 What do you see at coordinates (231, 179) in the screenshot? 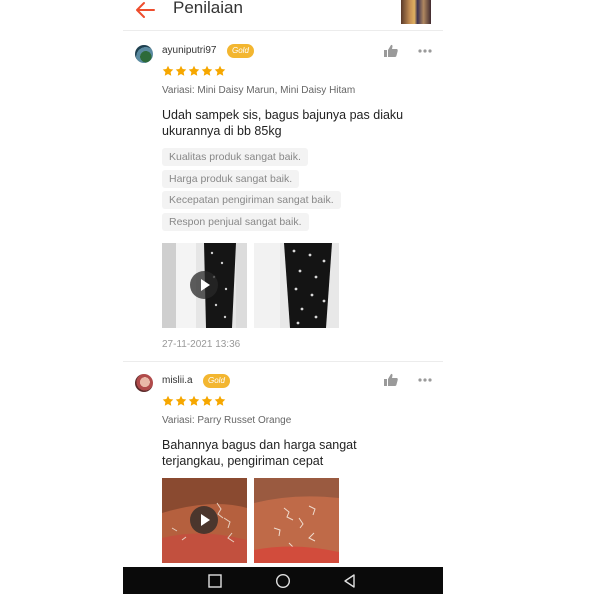
I see `review-tag: Harga produk sangat baik.` at bounding box center [231, 179].